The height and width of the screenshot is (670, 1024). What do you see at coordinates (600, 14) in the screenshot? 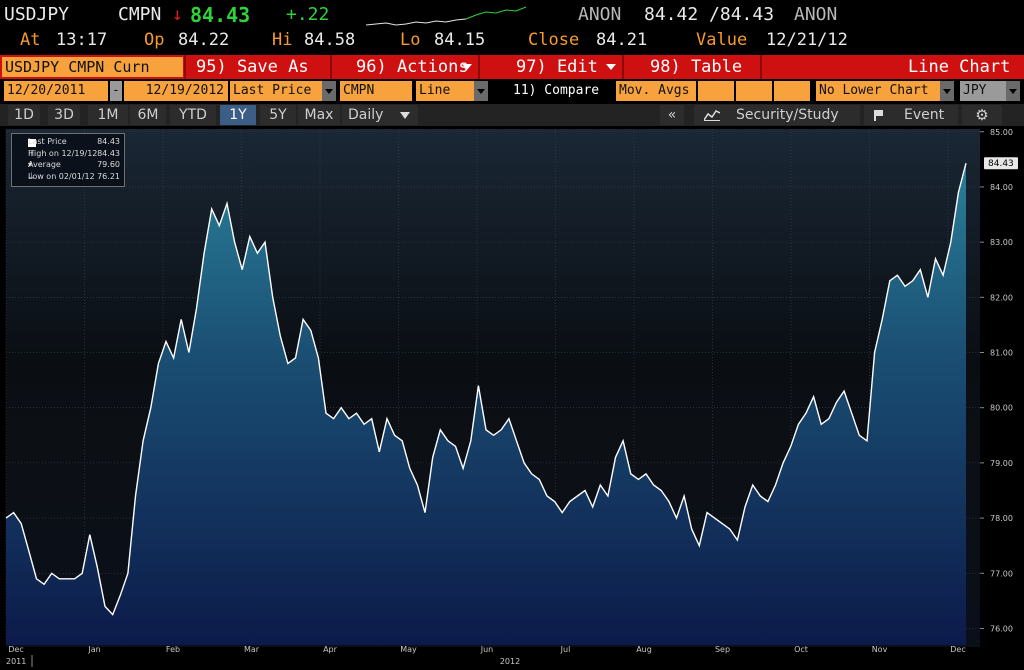
I see `bid-source: ANON` at bounding box center [600, 14].